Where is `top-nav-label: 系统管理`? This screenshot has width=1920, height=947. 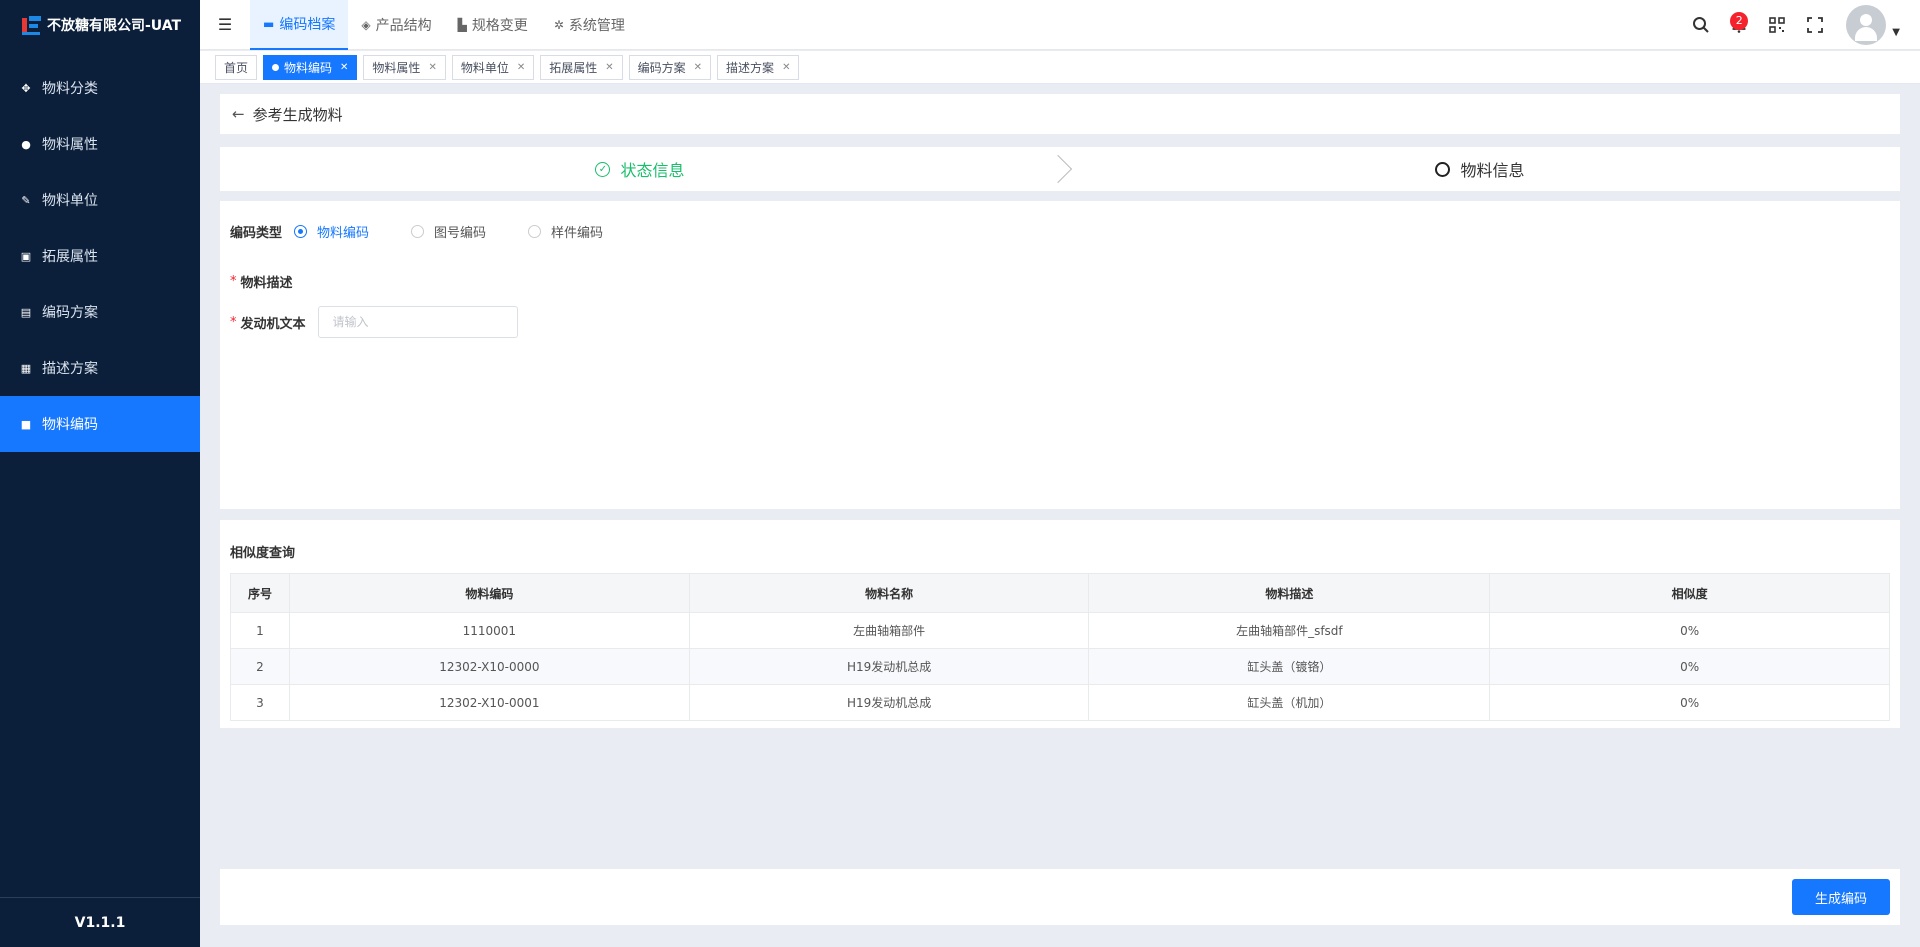
top-nav-label: 系统管理 is located at coordinates (596, 25).